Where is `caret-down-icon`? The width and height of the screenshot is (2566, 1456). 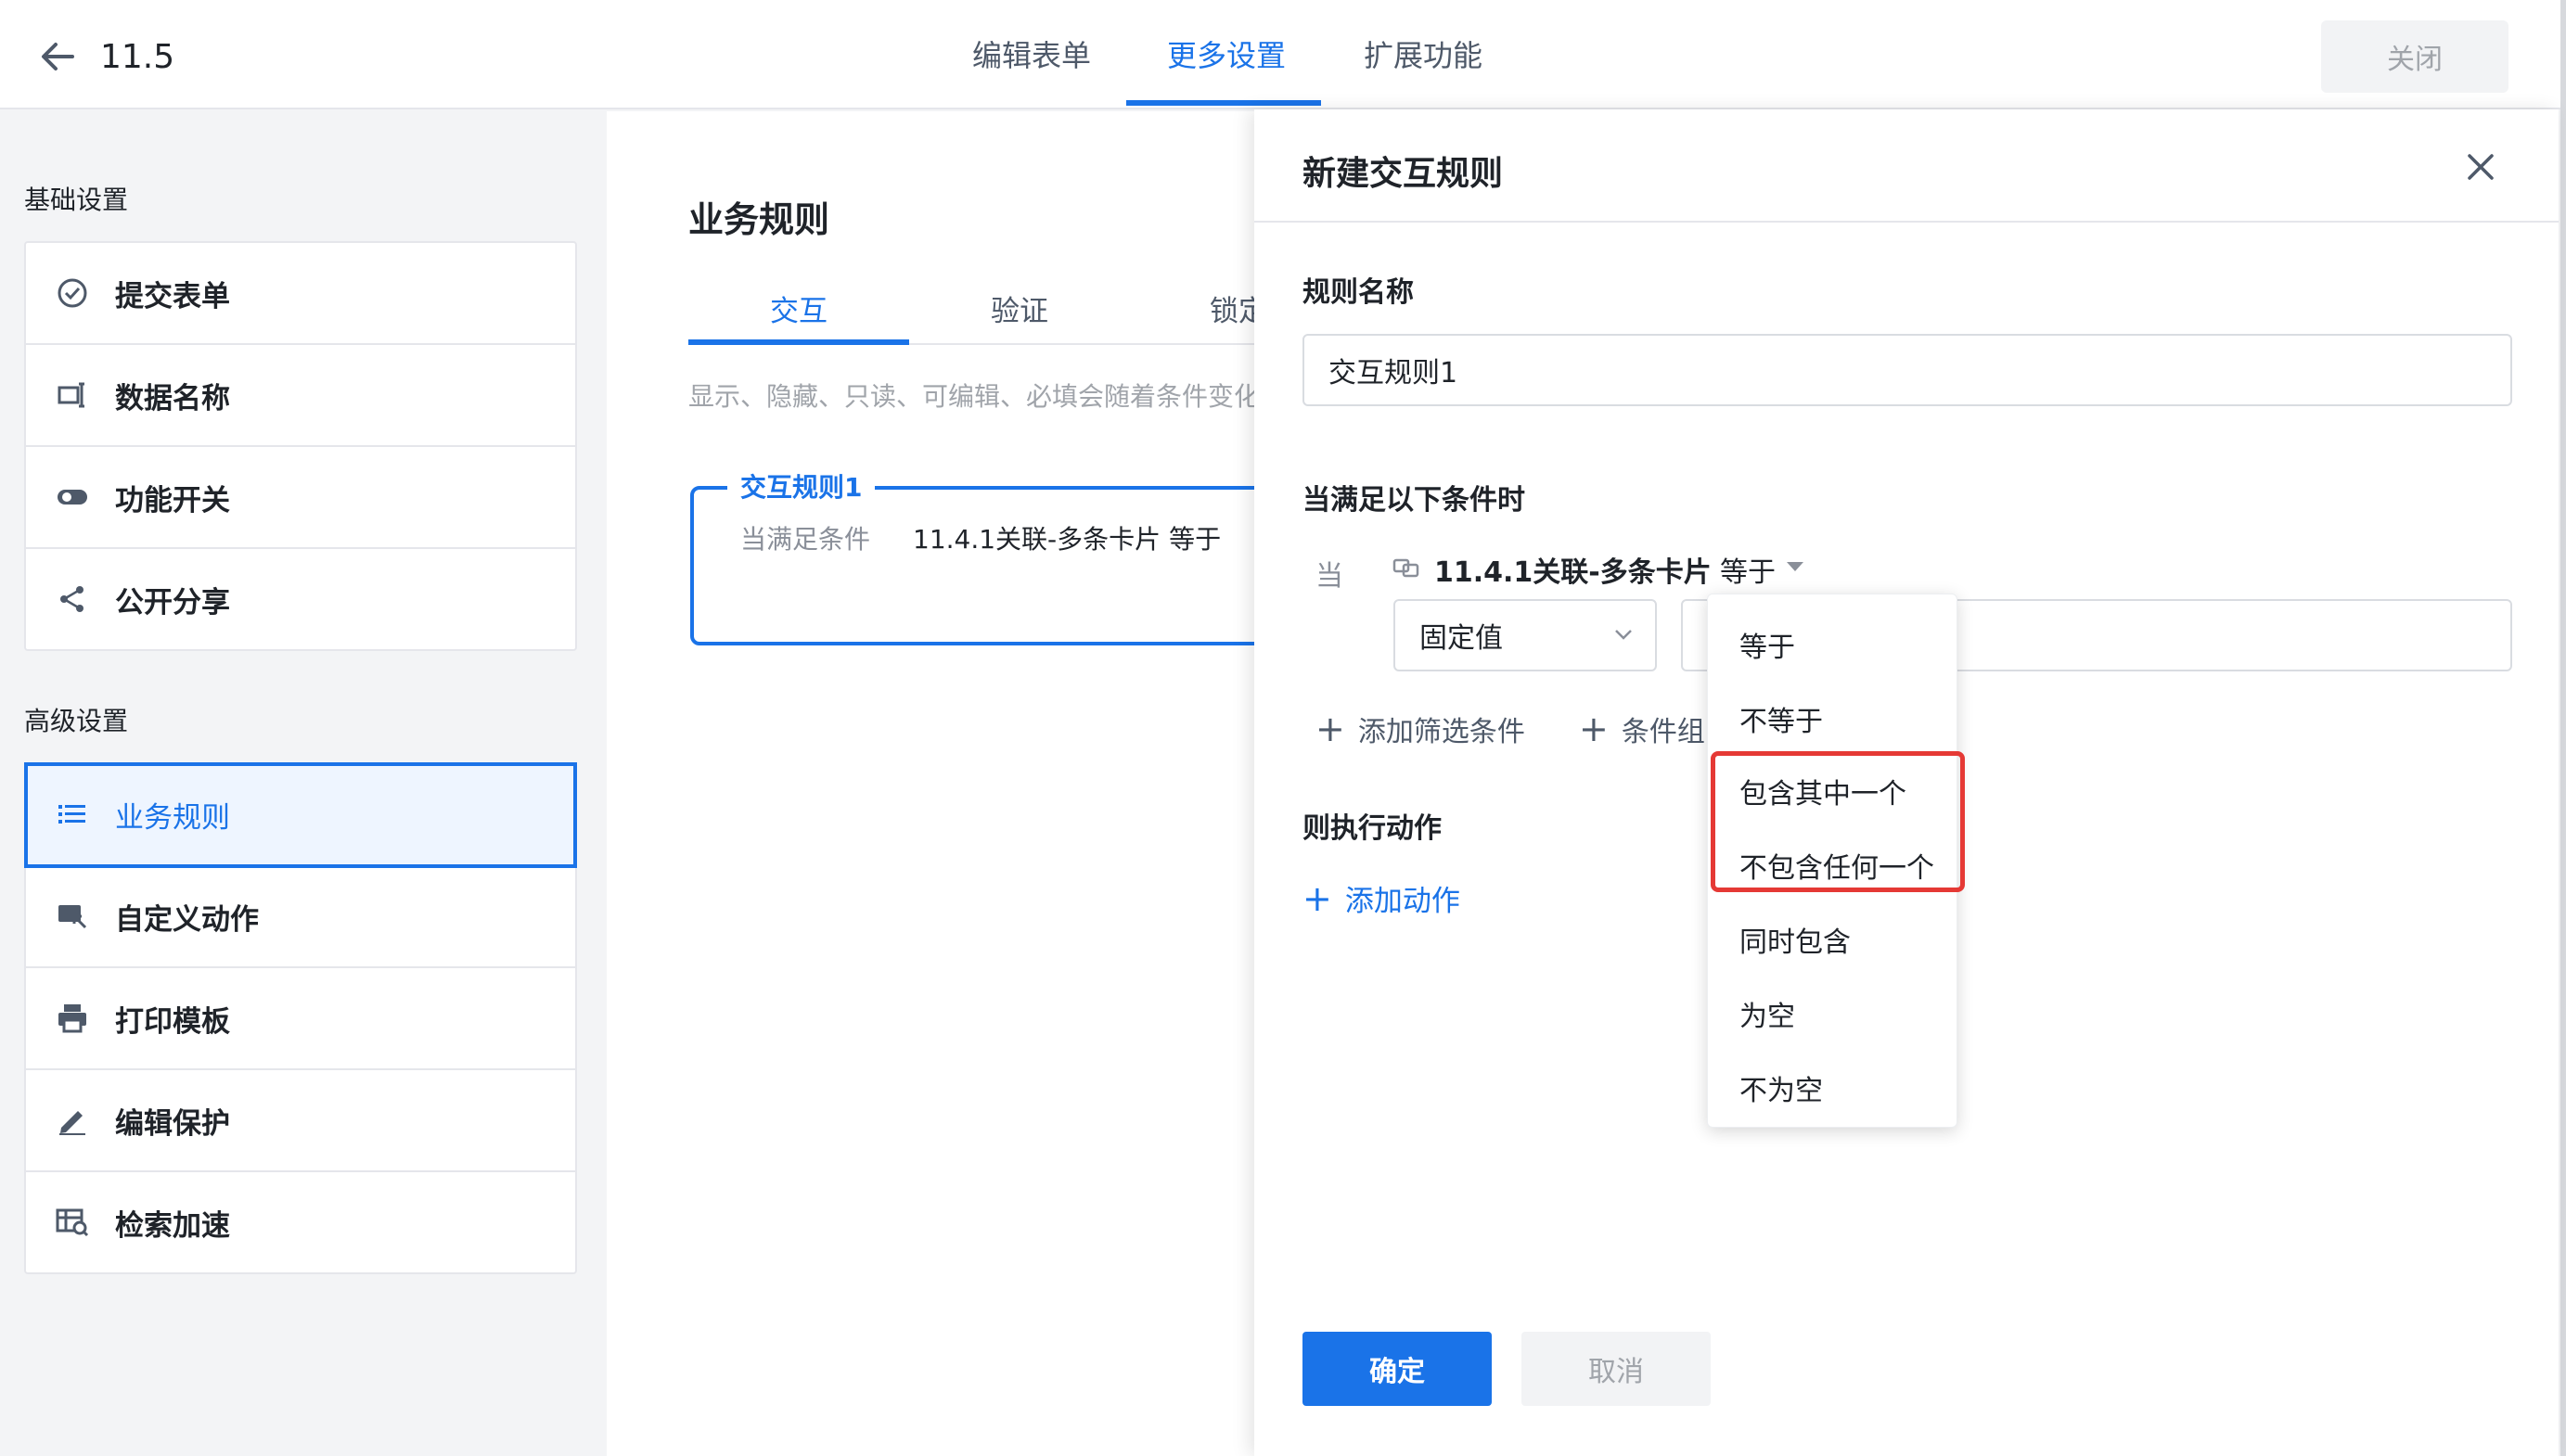
caret-down-icon is located at coordinates (1795, 566).